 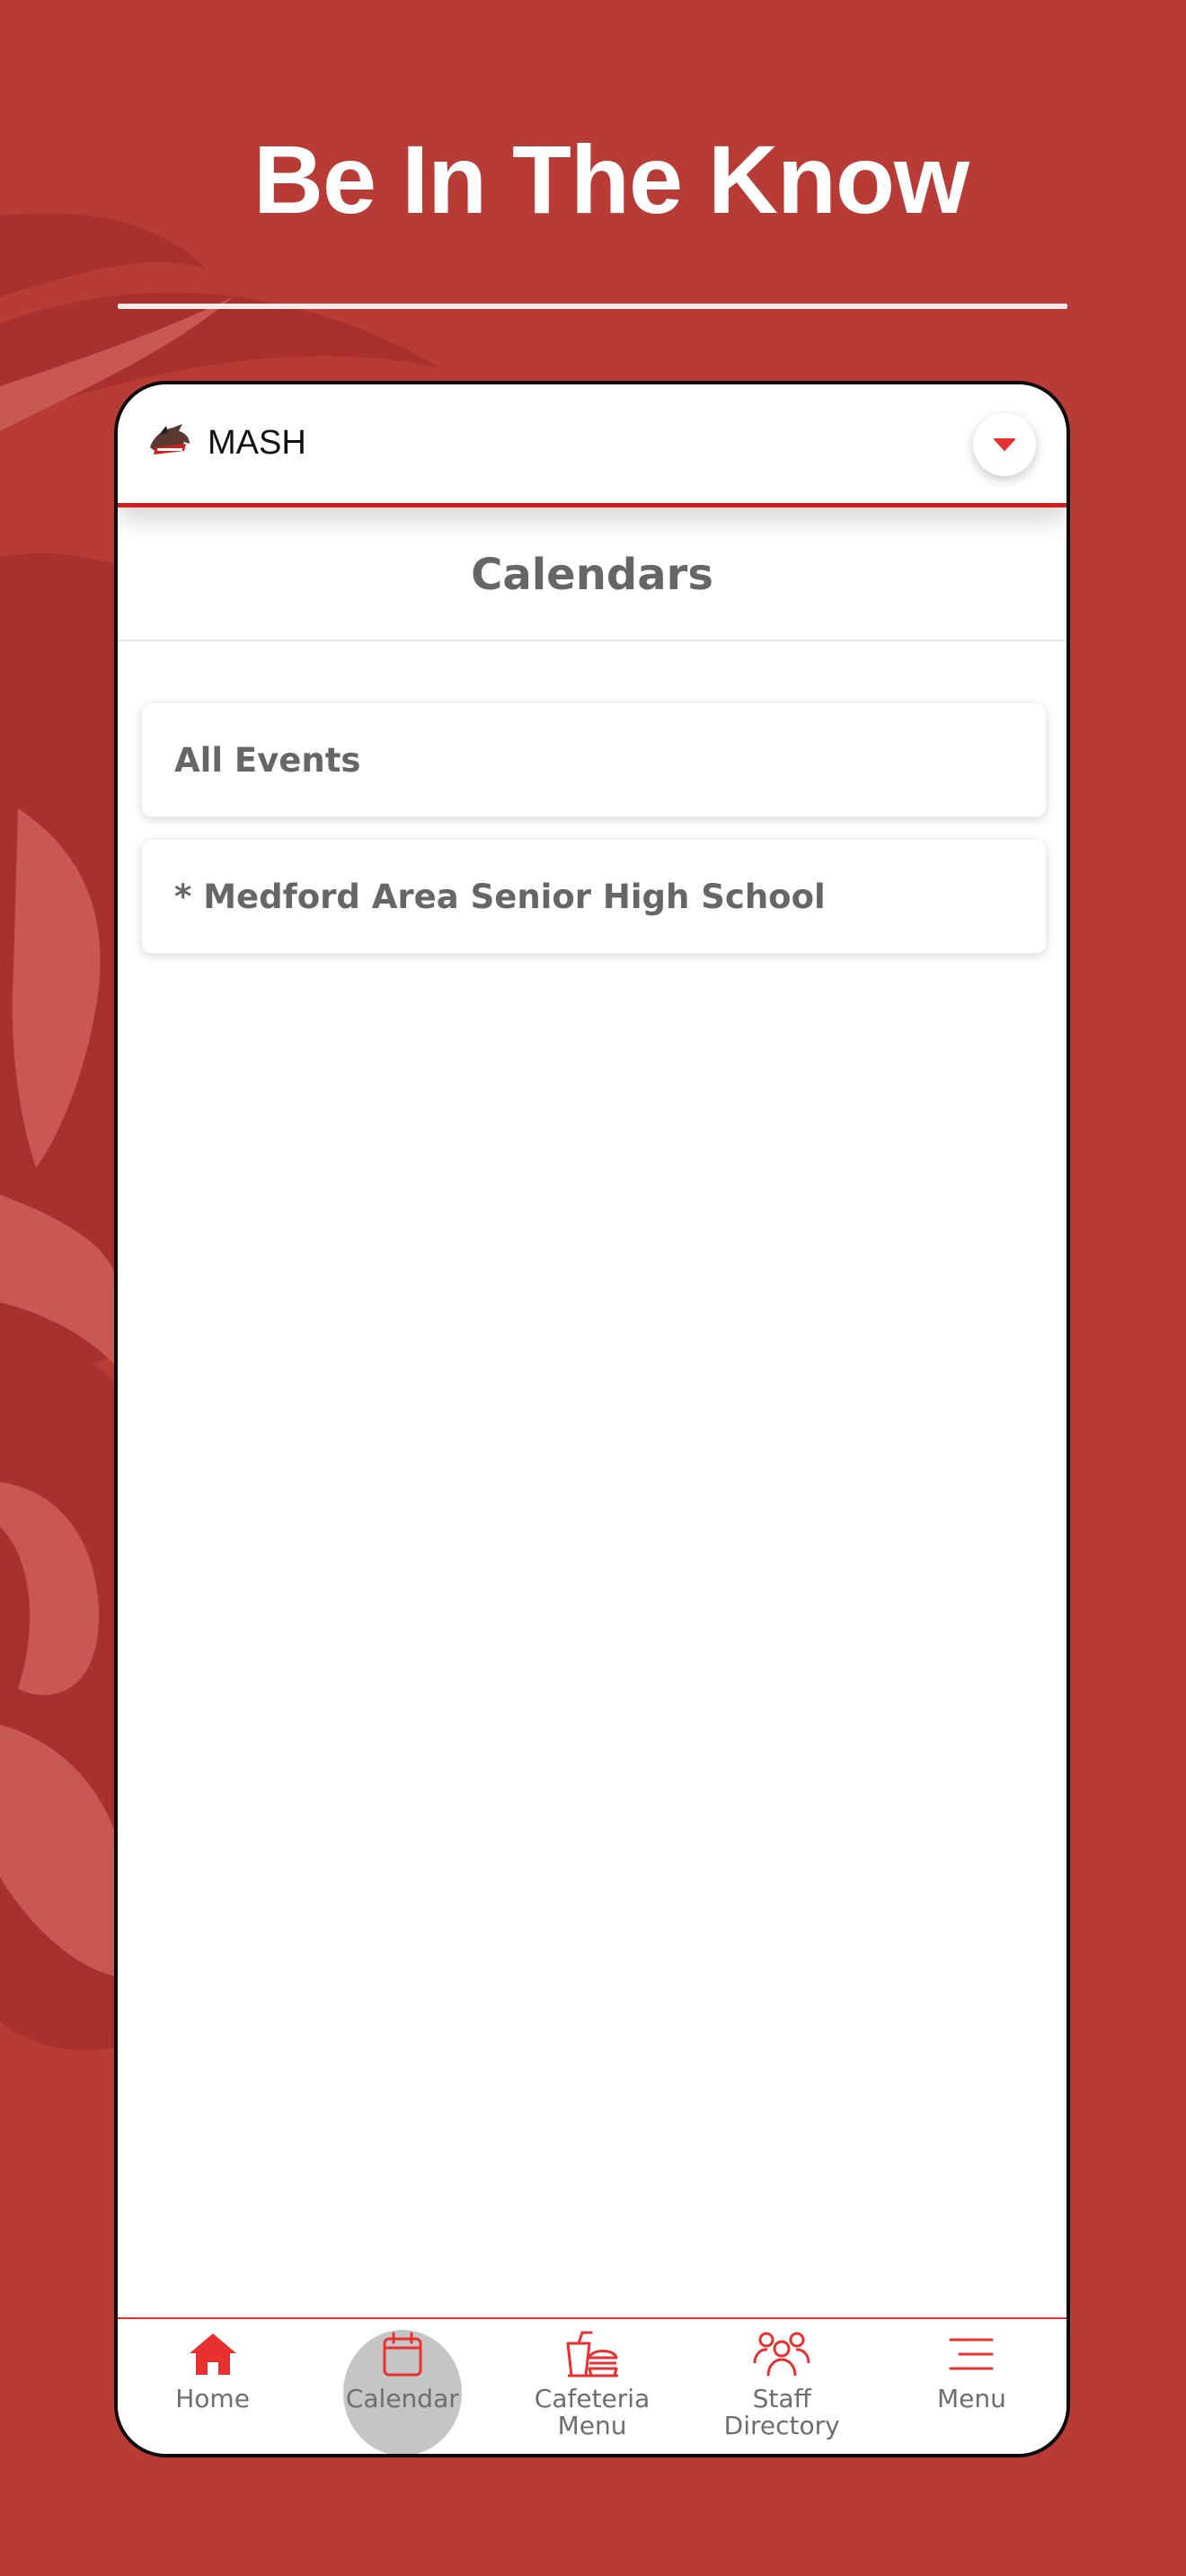 I want to click on school-switch-button, so click(x=1004, y=444).